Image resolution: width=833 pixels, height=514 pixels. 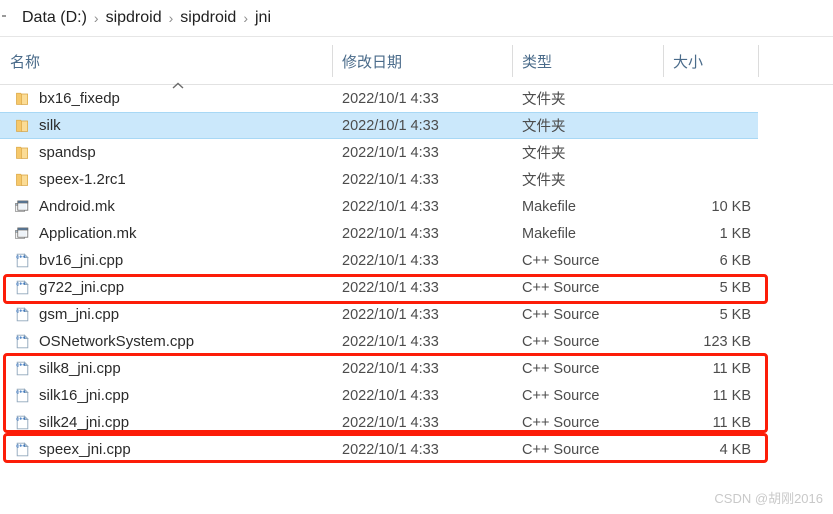 I want to click on column-header-name: 名称, so click(x=166, y=61).